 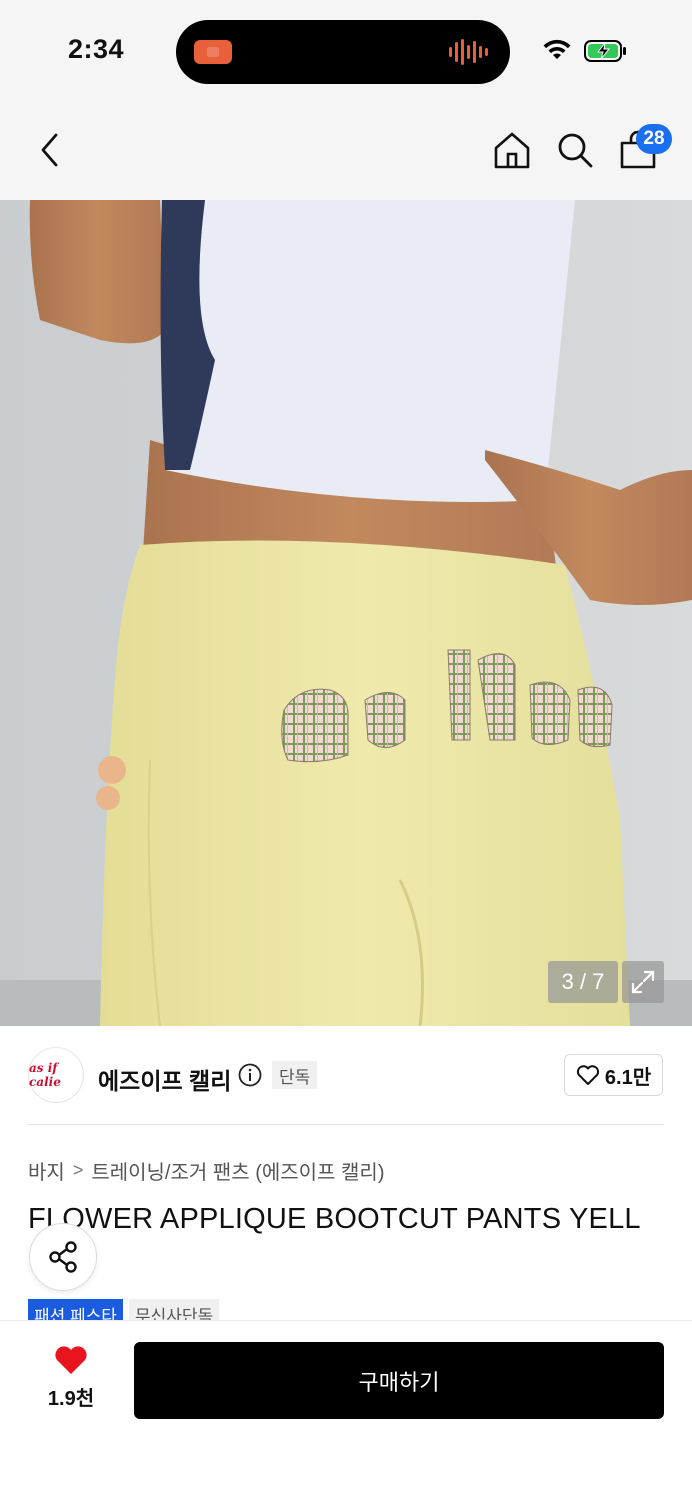 What do you see at coordinates (628, 1077) in the screenshot?
I see `brand-like-count: 6.1만` at bounding box center [628, 1077].